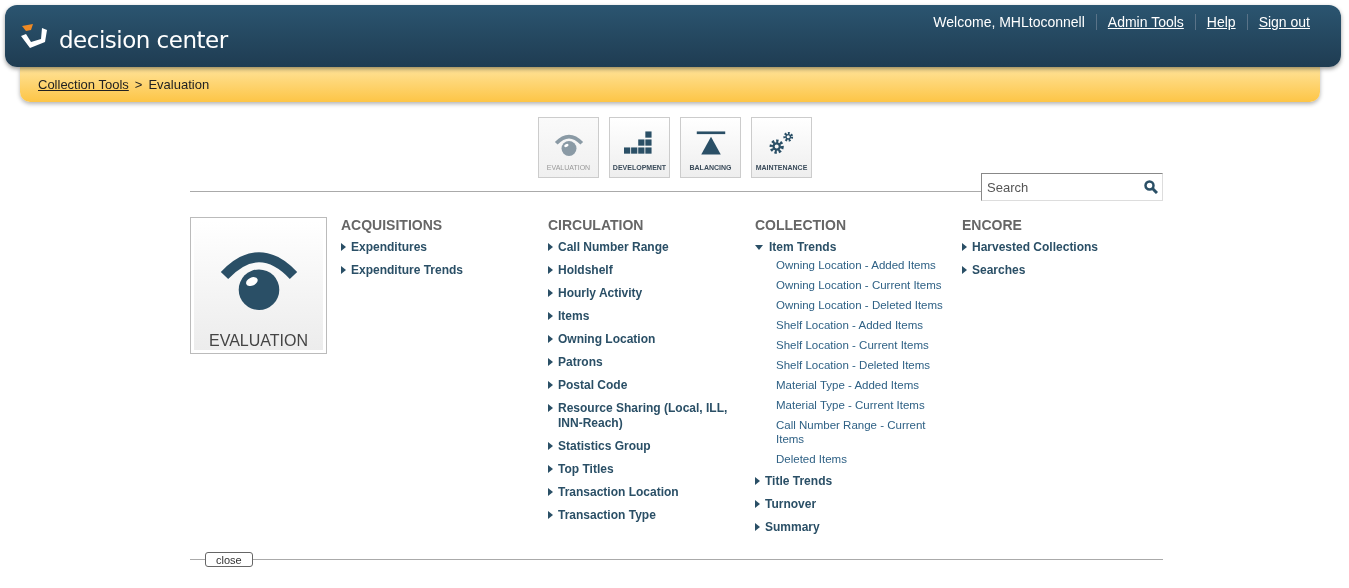  I want to click on report-menu-item: Harvested Collections, so click(1057, 247).